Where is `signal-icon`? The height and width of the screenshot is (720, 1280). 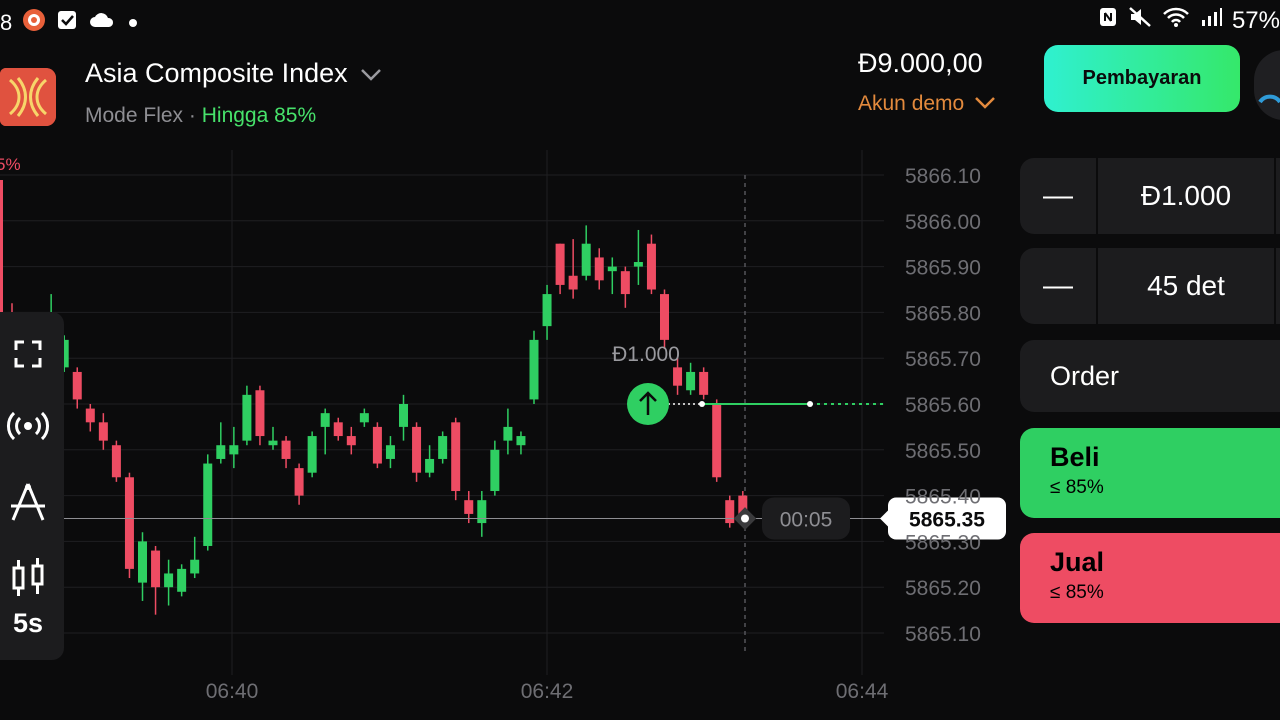 signal-icon is located at coordinates (1211, 20).